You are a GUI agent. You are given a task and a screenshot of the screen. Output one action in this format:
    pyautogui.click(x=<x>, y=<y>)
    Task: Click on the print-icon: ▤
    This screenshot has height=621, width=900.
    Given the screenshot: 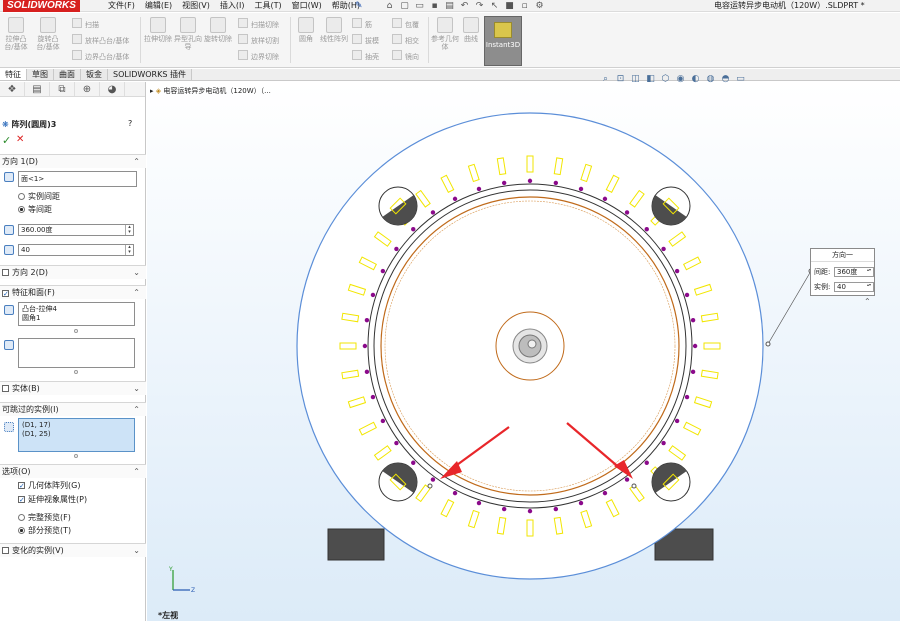 What is the action you would take?
    pyautogui.click(x=449, y=6)
    